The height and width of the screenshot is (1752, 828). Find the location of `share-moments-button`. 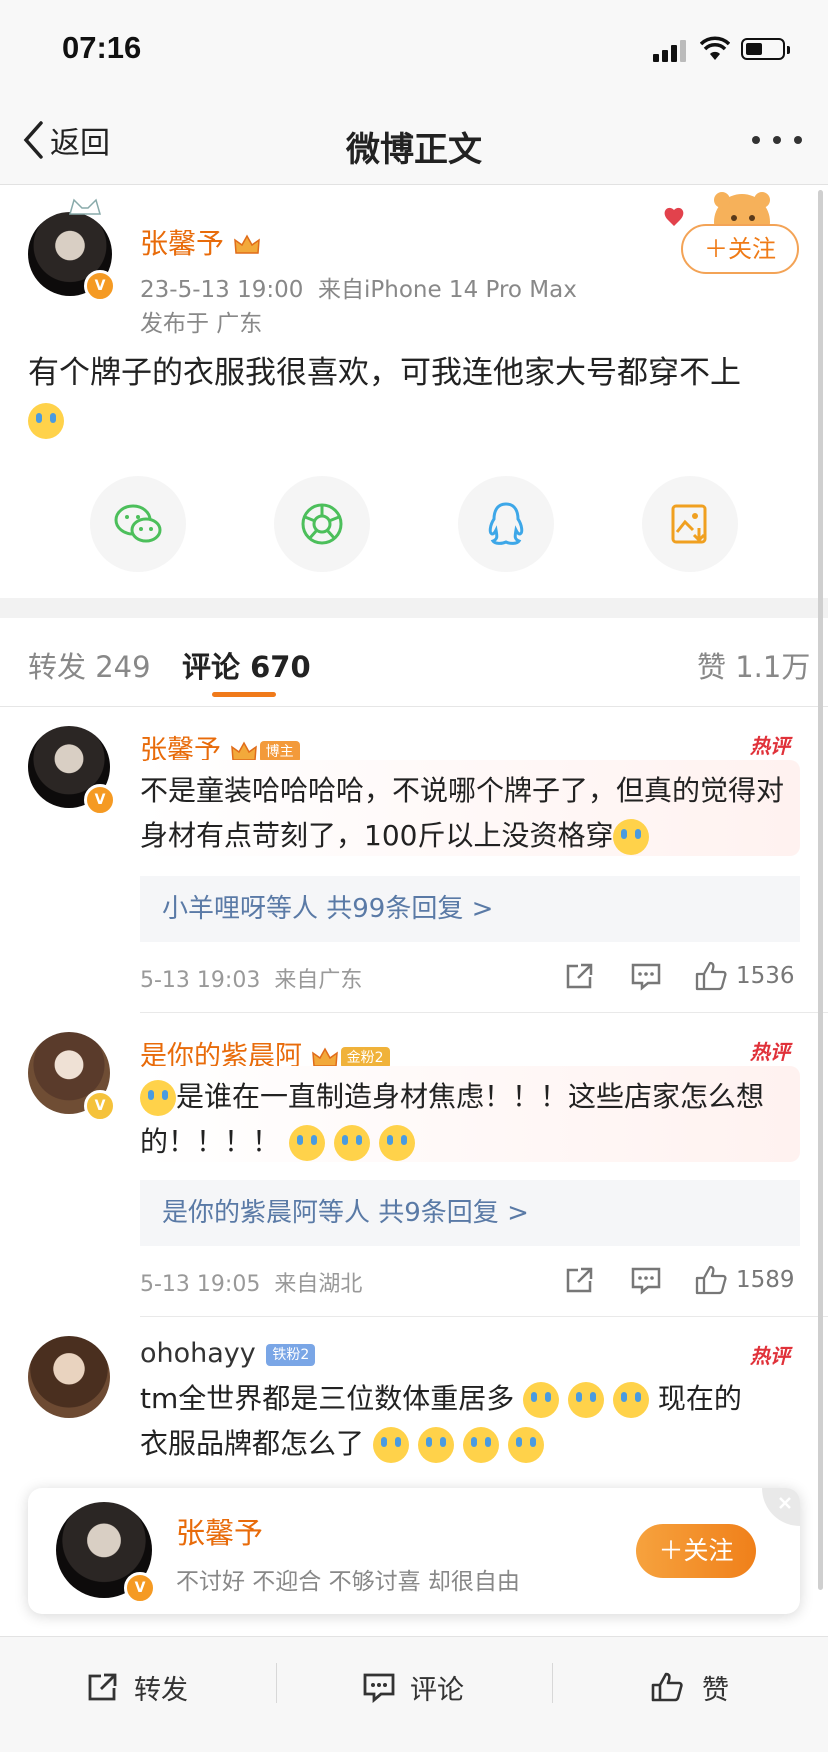

share-moments-button is located at coordinates (322, 524).